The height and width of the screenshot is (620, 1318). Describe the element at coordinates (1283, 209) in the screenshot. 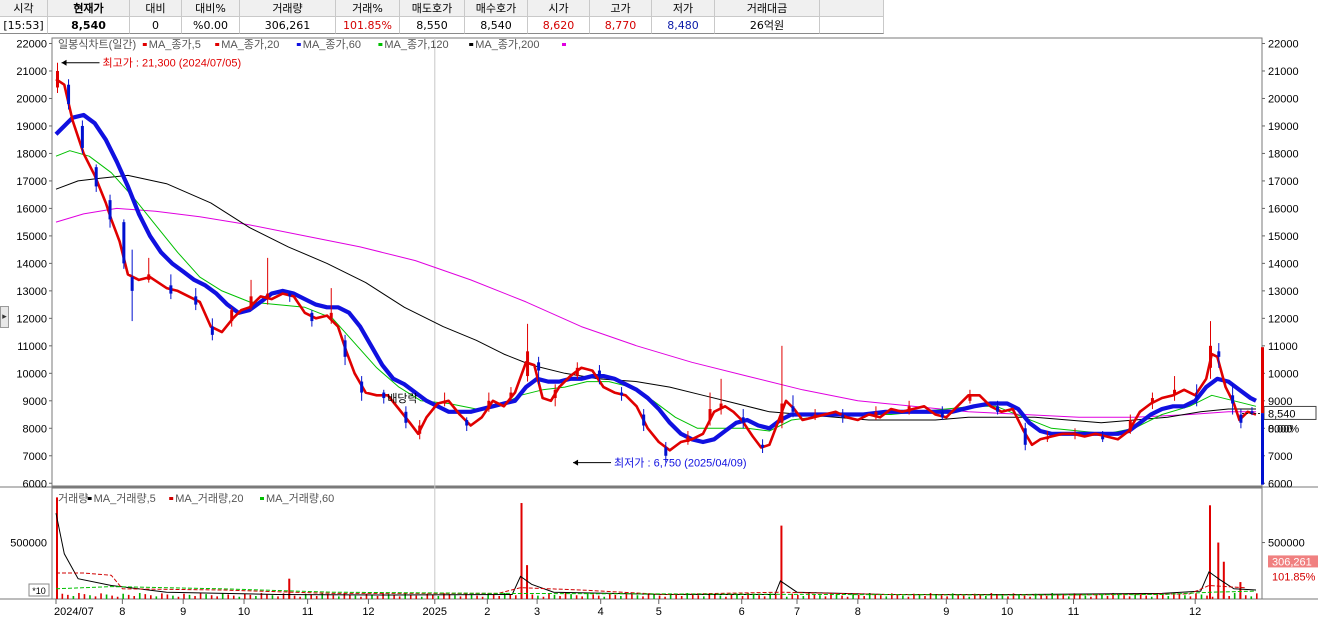

I see `price-tick-label-right: 16000` at that location.